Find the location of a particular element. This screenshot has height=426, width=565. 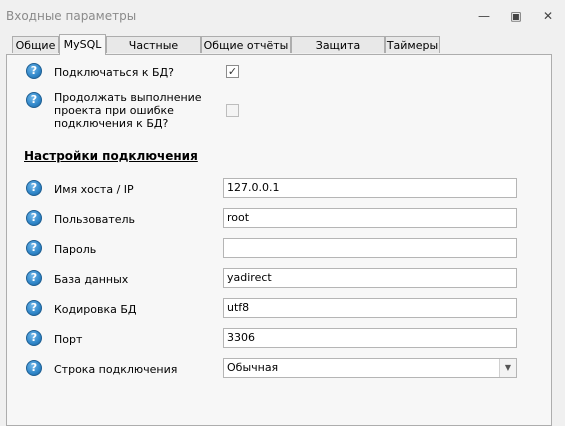

port-input: 3306 is located at coordinates (370, 338).